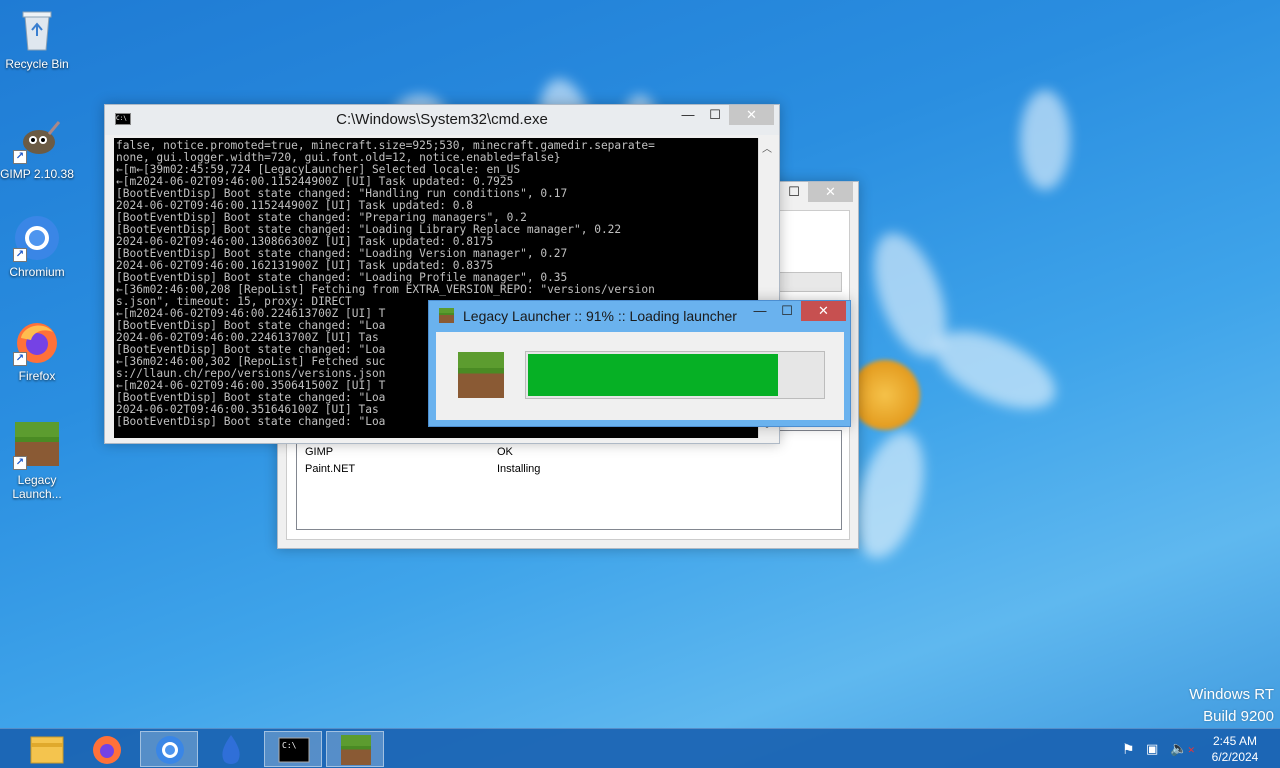 The width and height of the screenshot is (1280, 768). I want to click on taskbar-app-drop, so click(231, 749).